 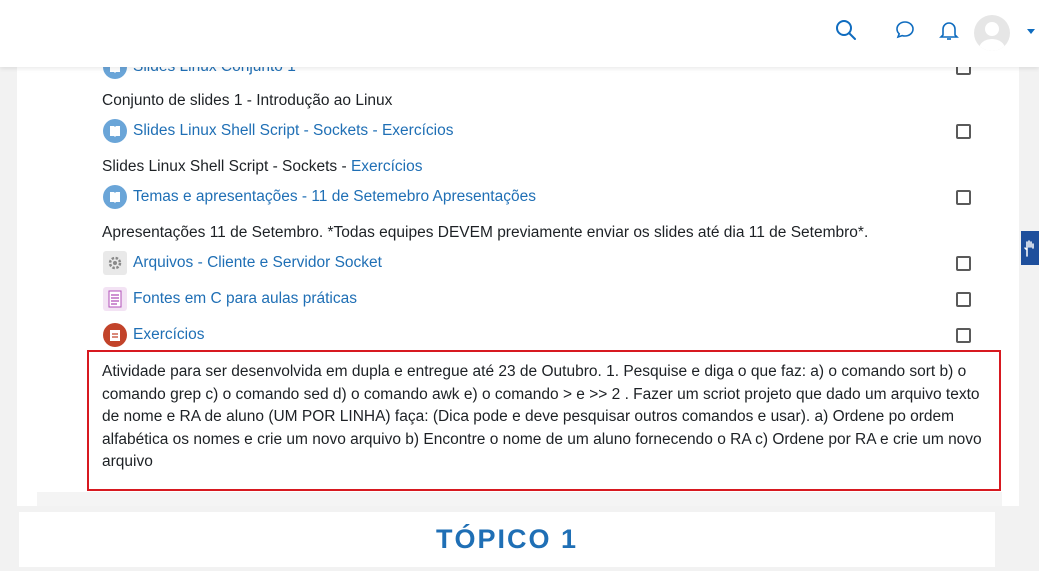 I want to click on activity-fontes-c: Fontes em C para aulas práticas, so click(x=230, y=299).